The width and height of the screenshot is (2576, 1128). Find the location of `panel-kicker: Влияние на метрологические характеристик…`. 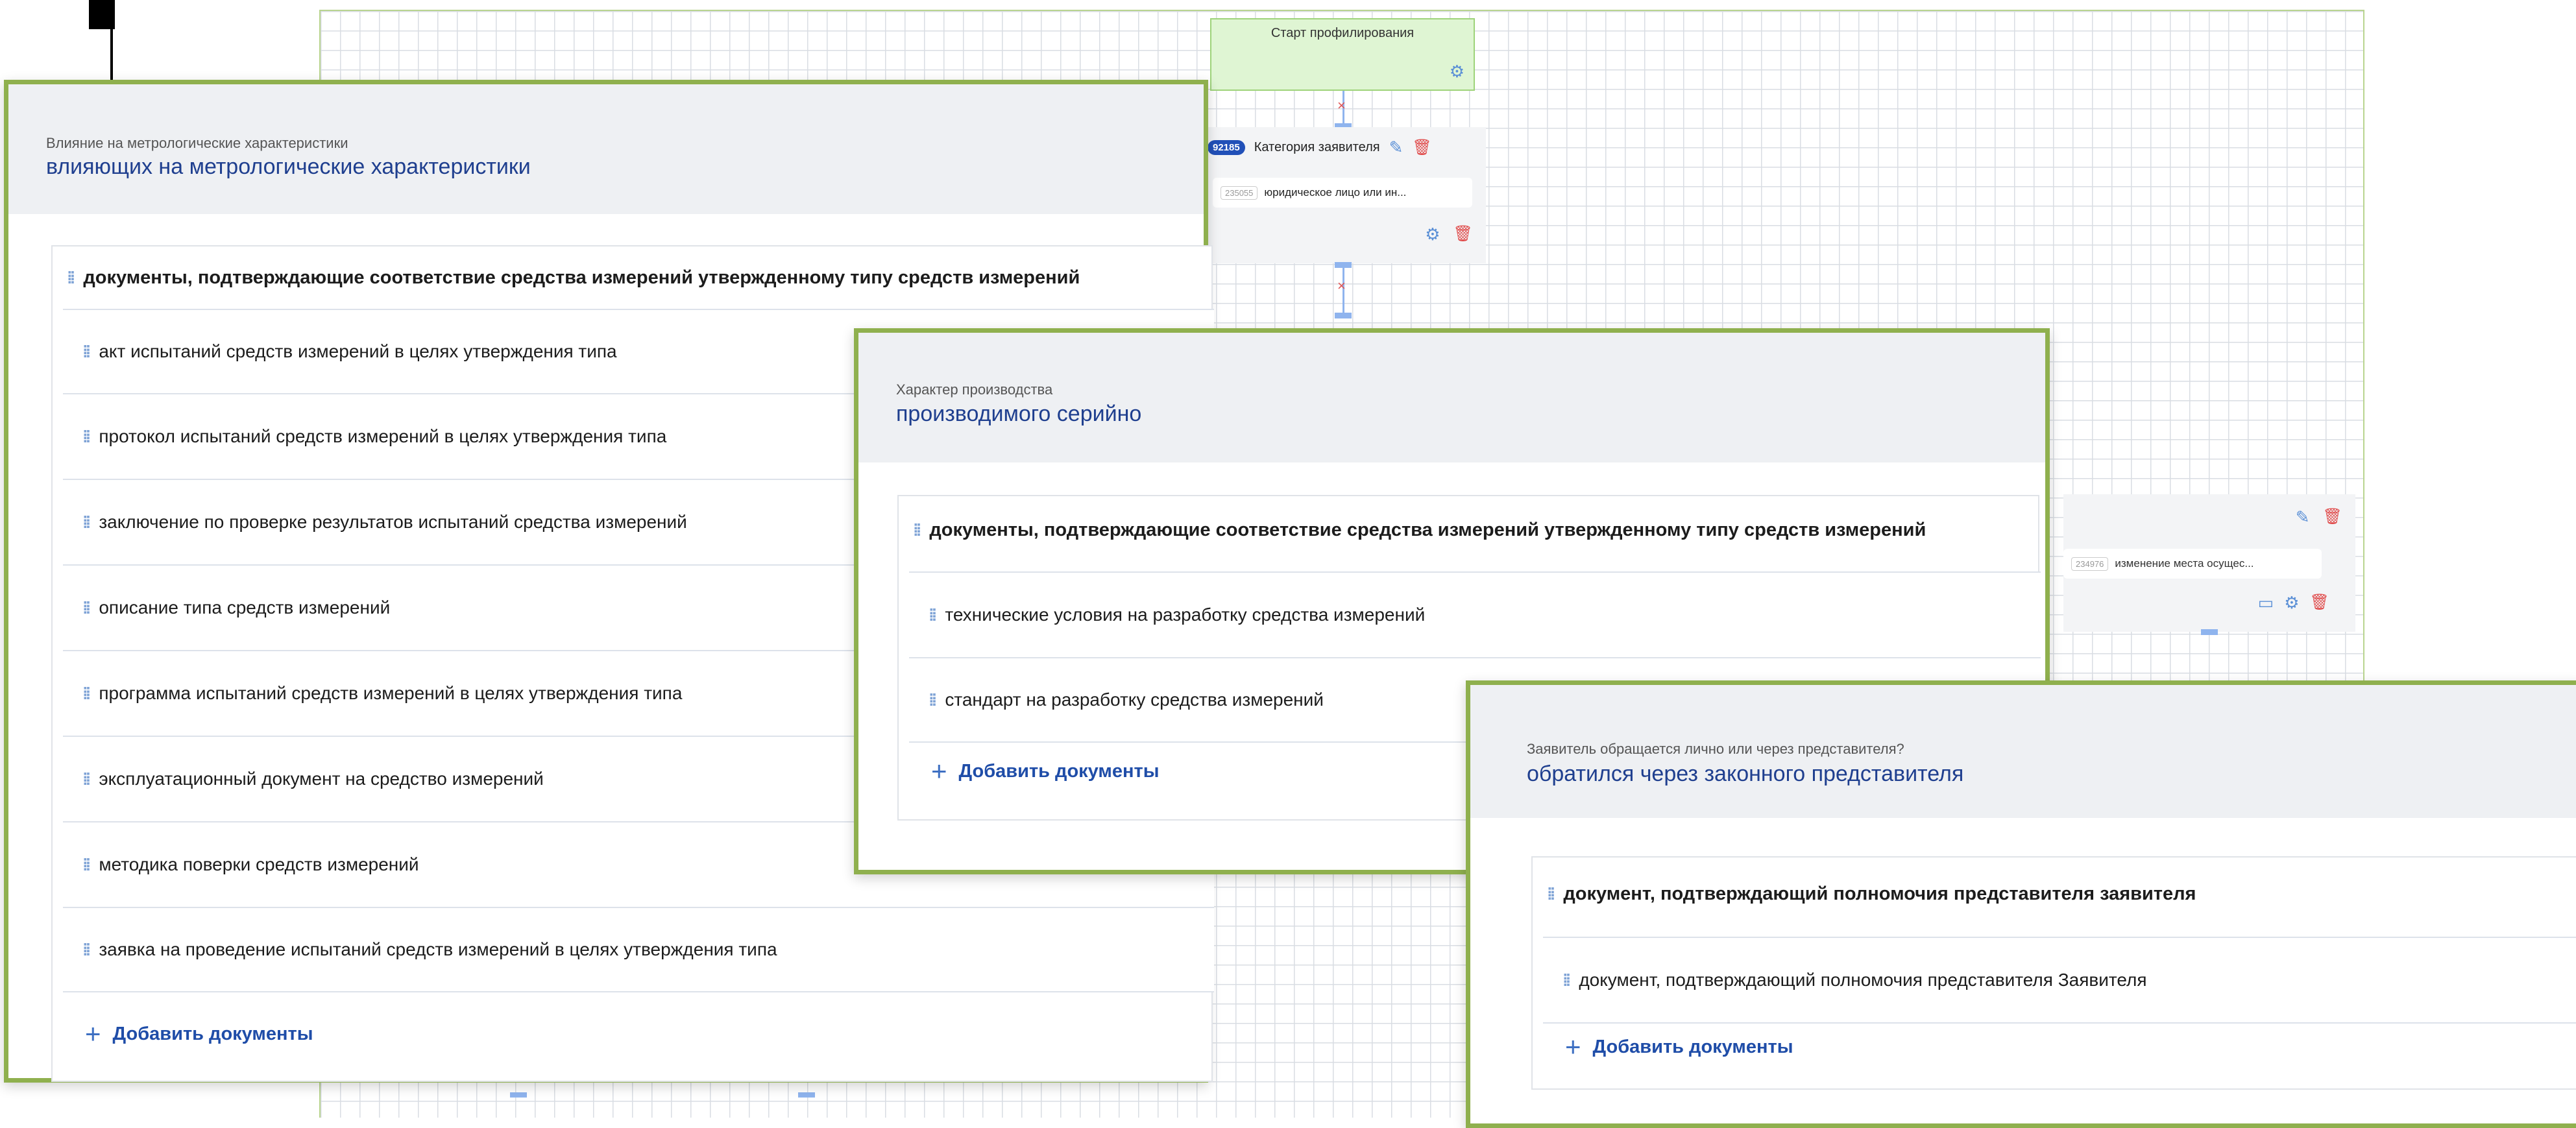

panel-kicker: Влияние на метрологические характеристик… is located at coordinates (197, 143).